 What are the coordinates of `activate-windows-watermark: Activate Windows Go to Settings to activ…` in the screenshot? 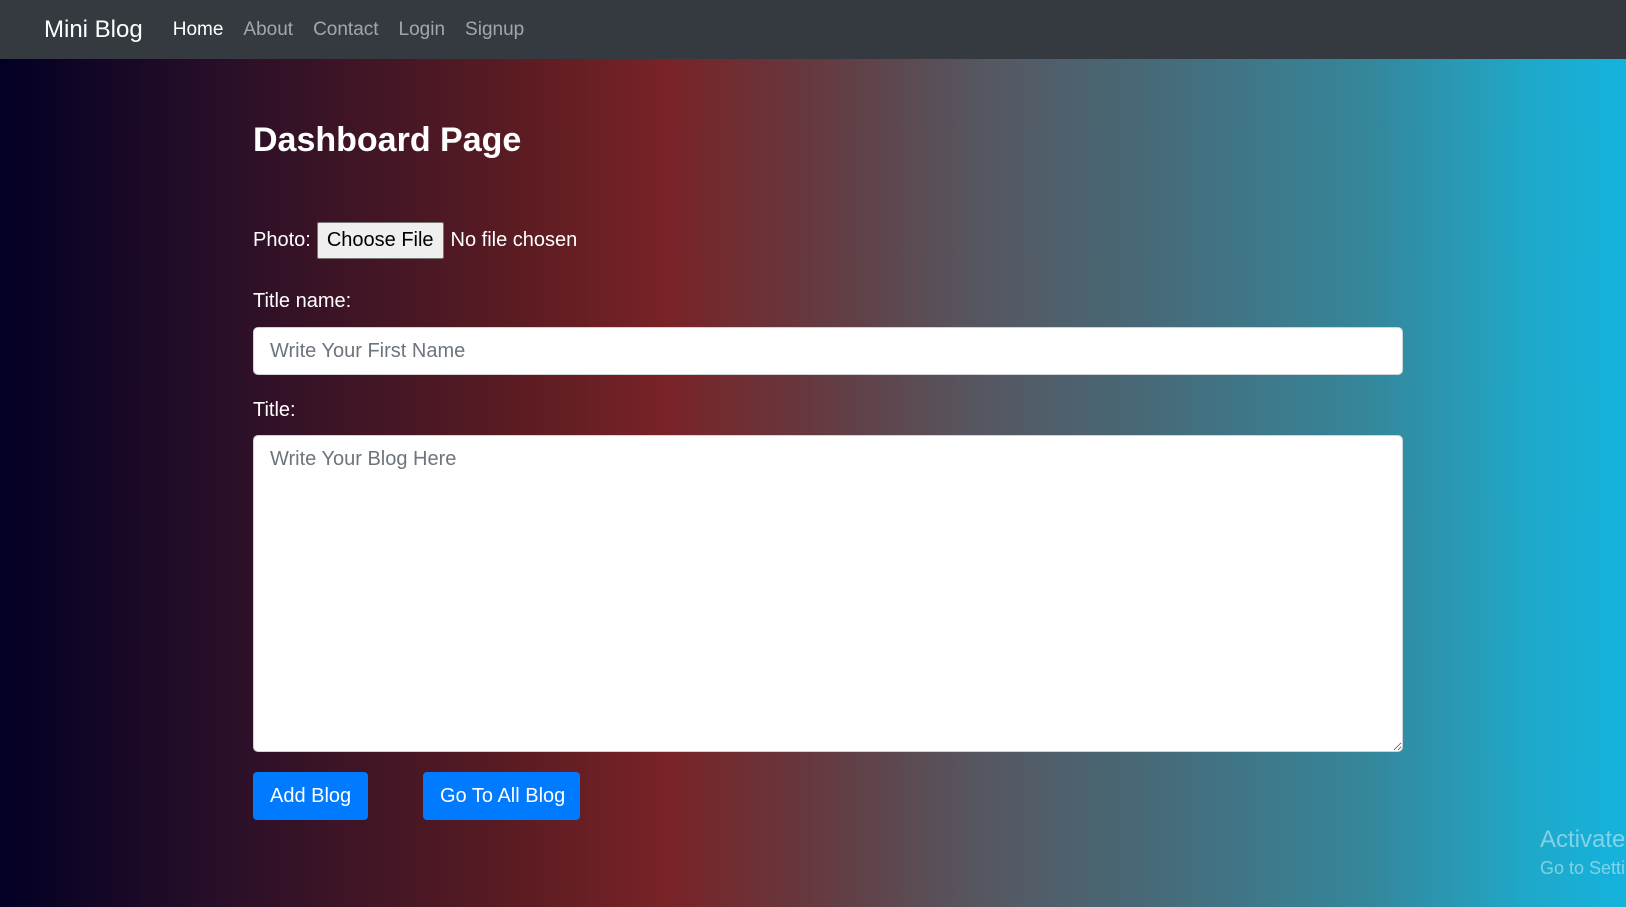 It's located at (1583, 852).